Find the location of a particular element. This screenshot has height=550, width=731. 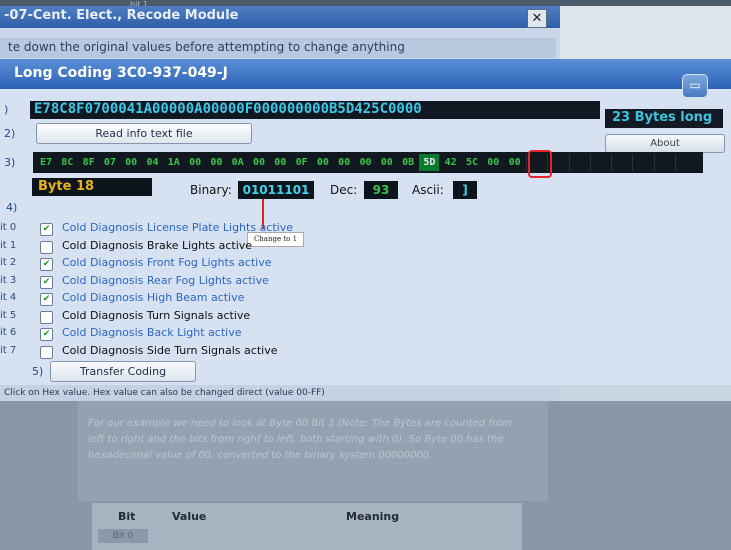

byte-cell: 0F is located at coordinates (302, 162).